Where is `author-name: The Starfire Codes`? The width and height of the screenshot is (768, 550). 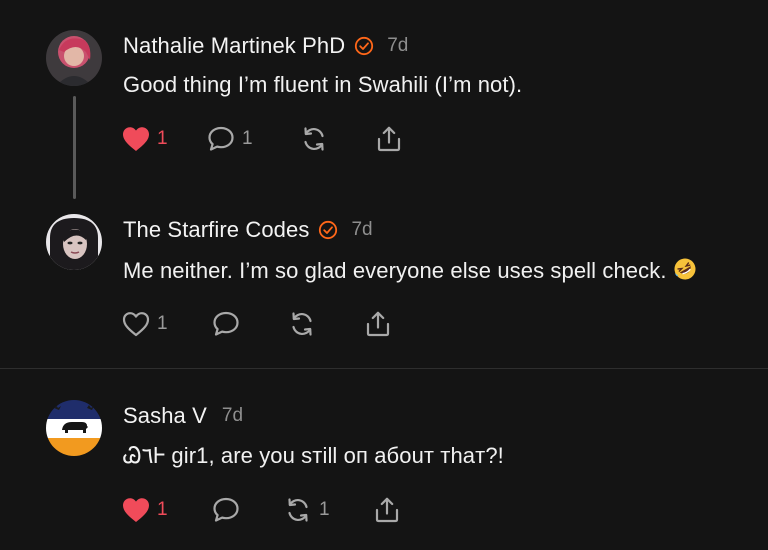
author-name: The Starfire Codes is located at coordinates (216, 230).